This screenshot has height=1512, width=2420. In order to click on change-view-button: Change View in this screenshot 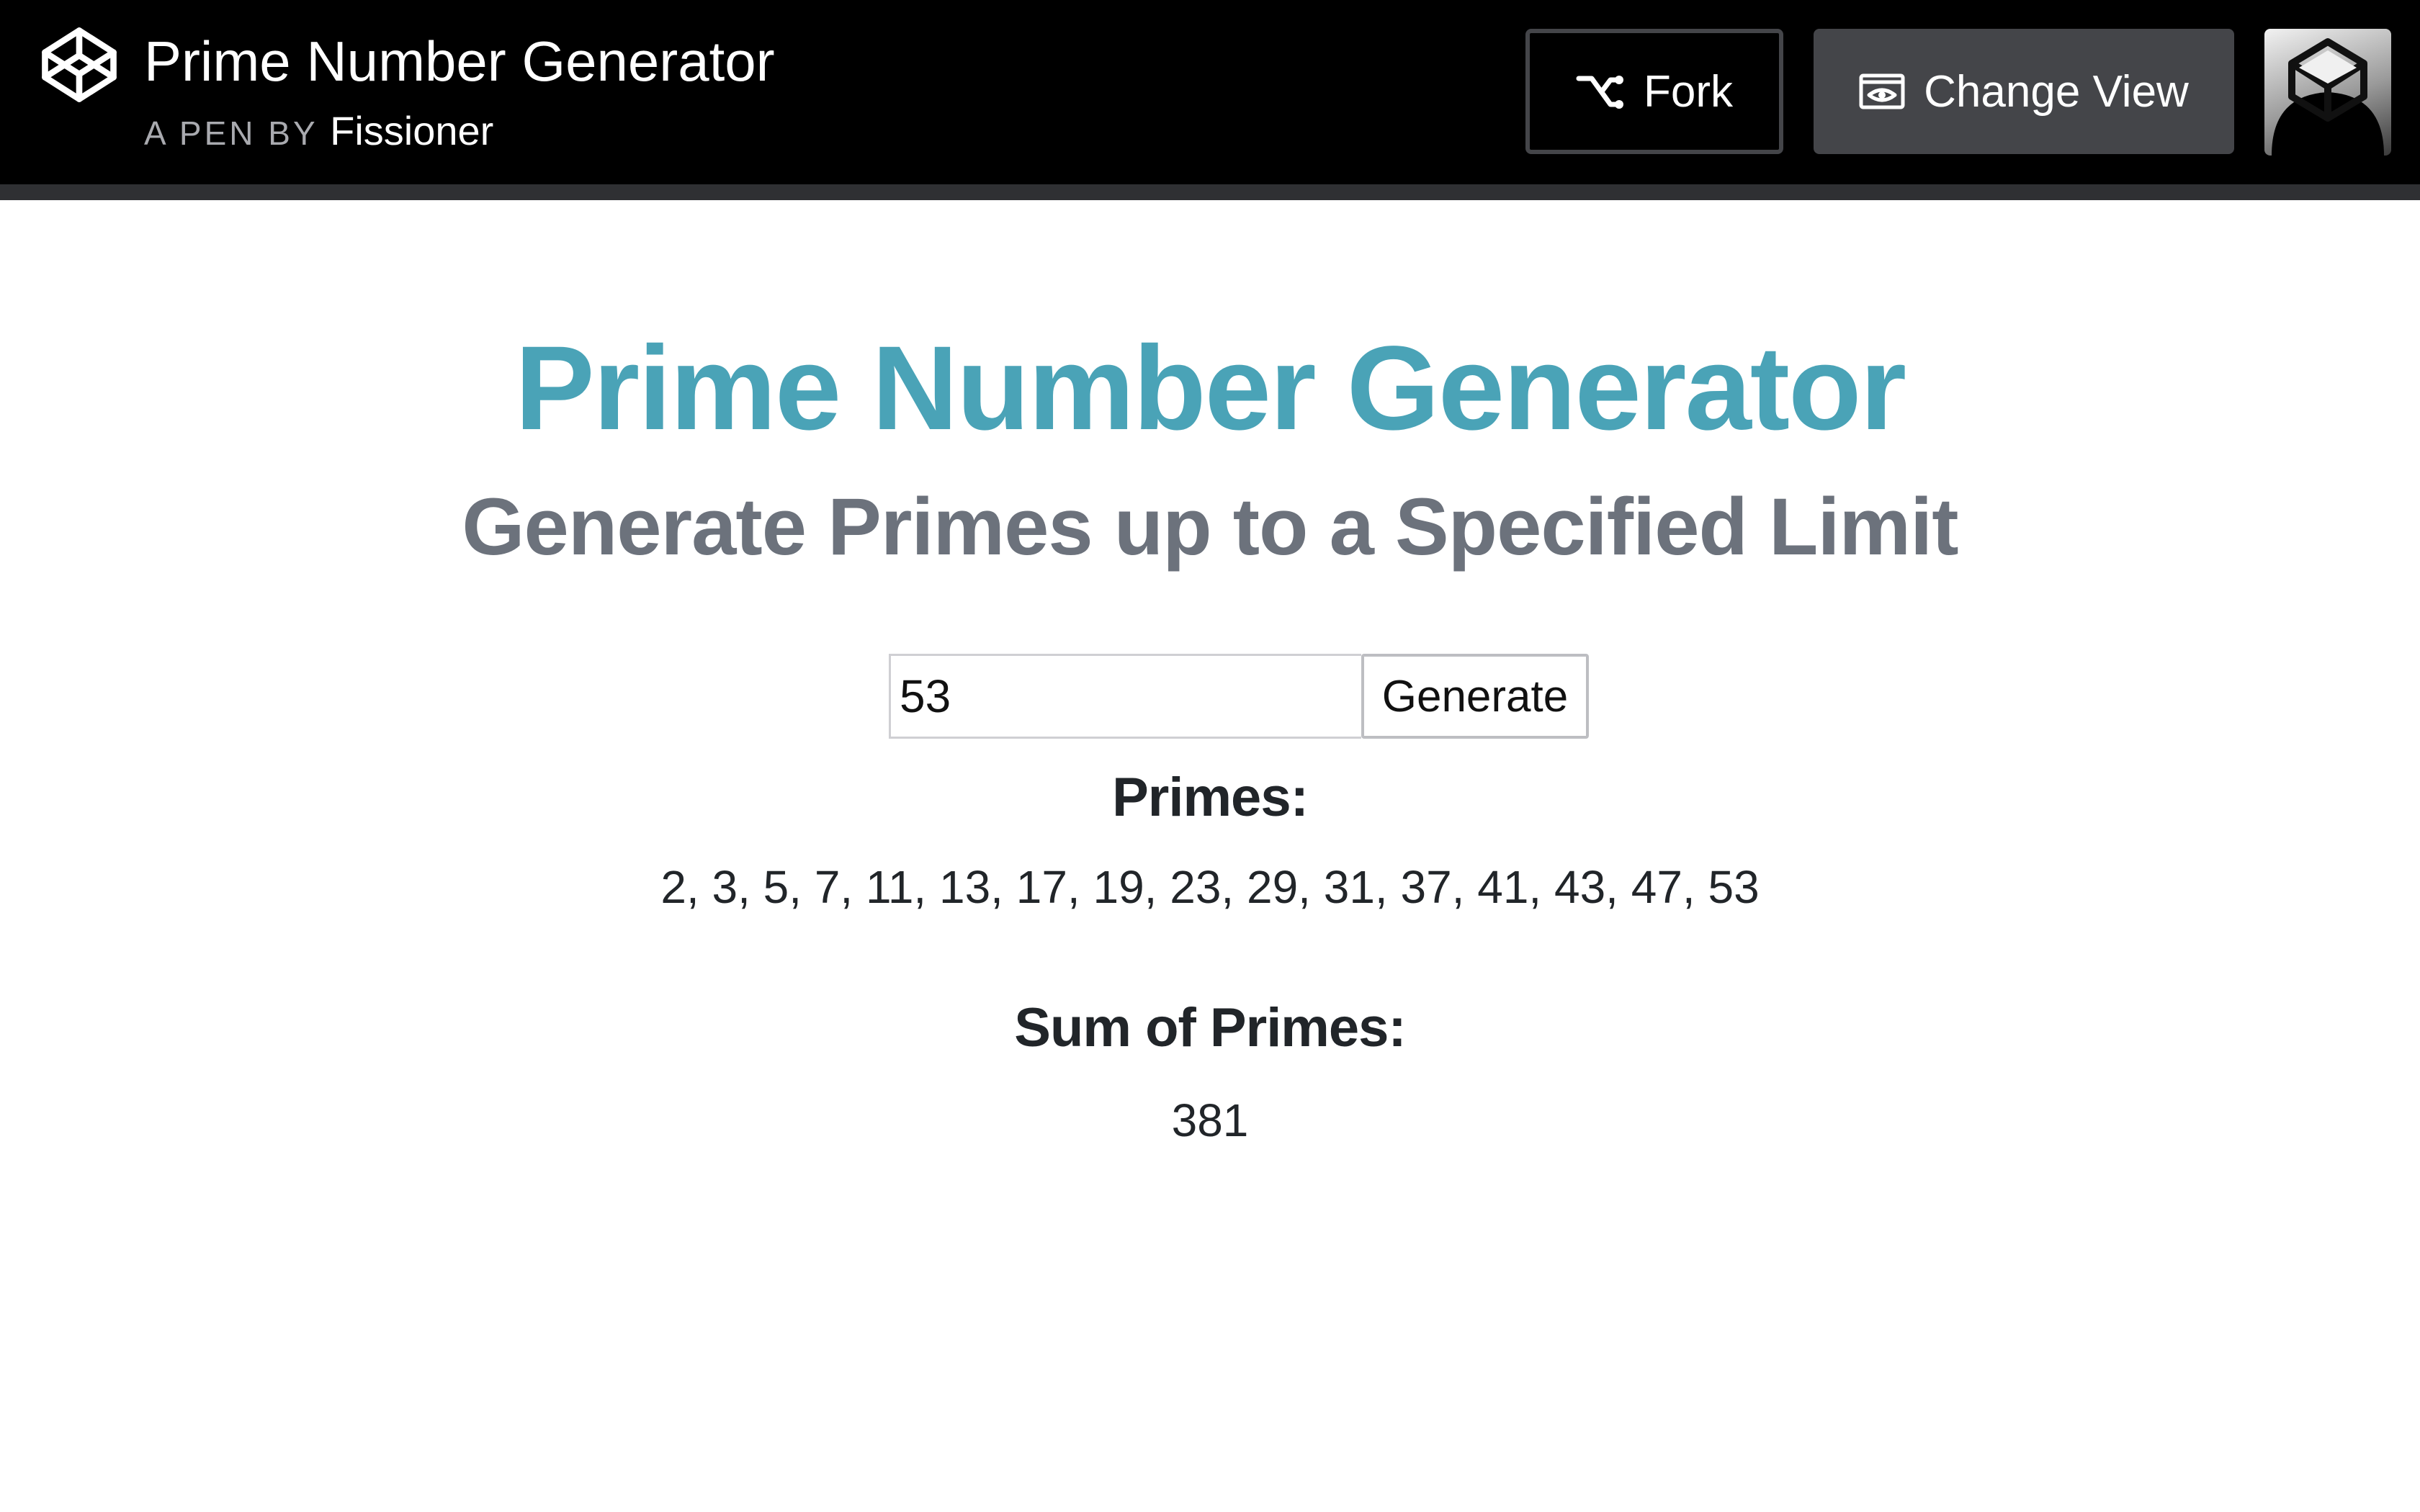, I will do `click(2024, 91)`.